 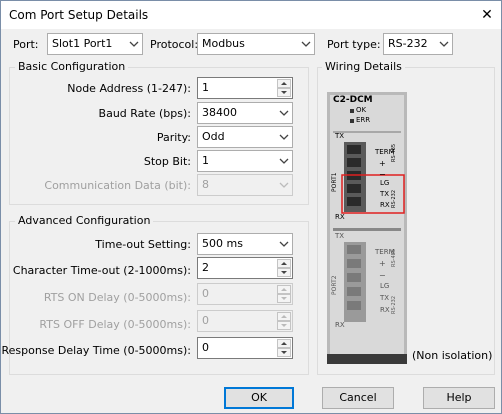 What do you see at coordinates (213, 136) in the screenshot?
I see `parity-value: Odd` at bounding box center [213, 136].